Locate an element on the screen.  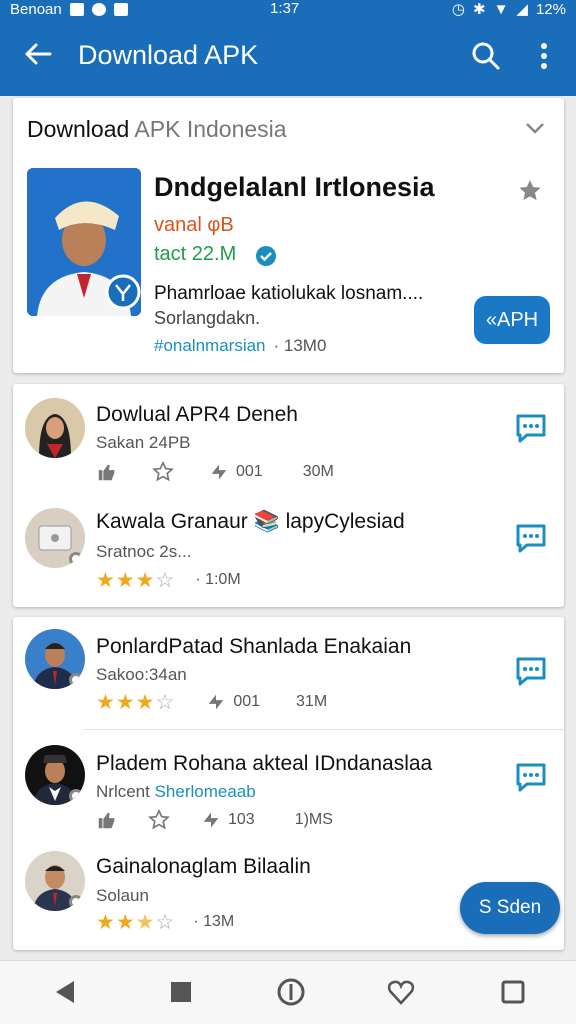
item-title: Kawala Granaur 📚 lapyCylesiad is located at coordinates (250, 521).